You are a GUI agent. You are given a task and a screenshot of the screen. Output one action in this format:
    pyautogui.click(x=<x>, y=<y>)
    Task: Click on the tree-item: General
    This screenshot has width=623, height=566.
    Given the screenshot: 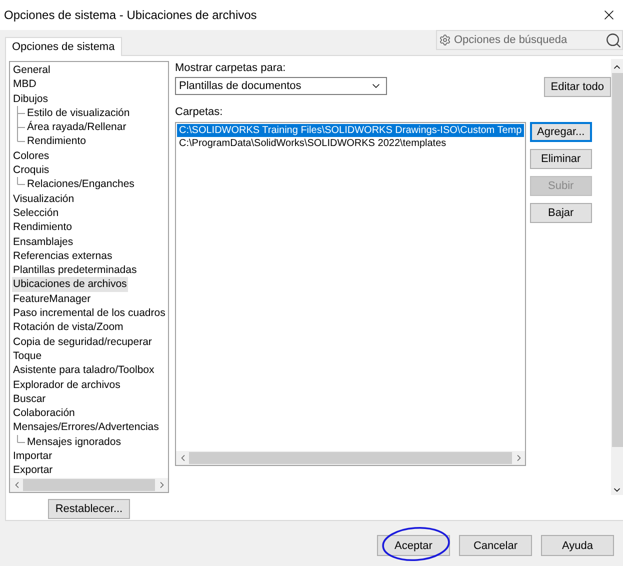 What is the action you would take?
    pyautogui.click(x=32, y=70)
    